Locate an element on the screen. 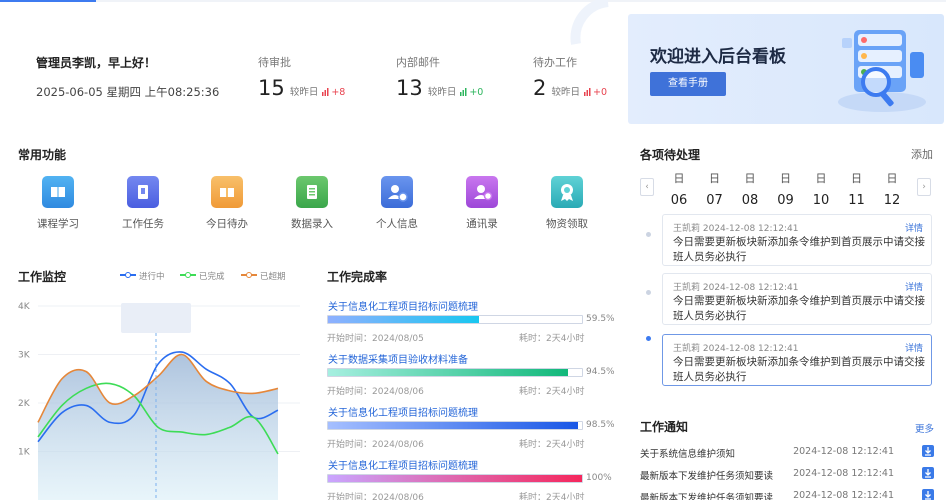  task-start-time: 开始时间：2024/08/05 is located at coordinates (375, 339).